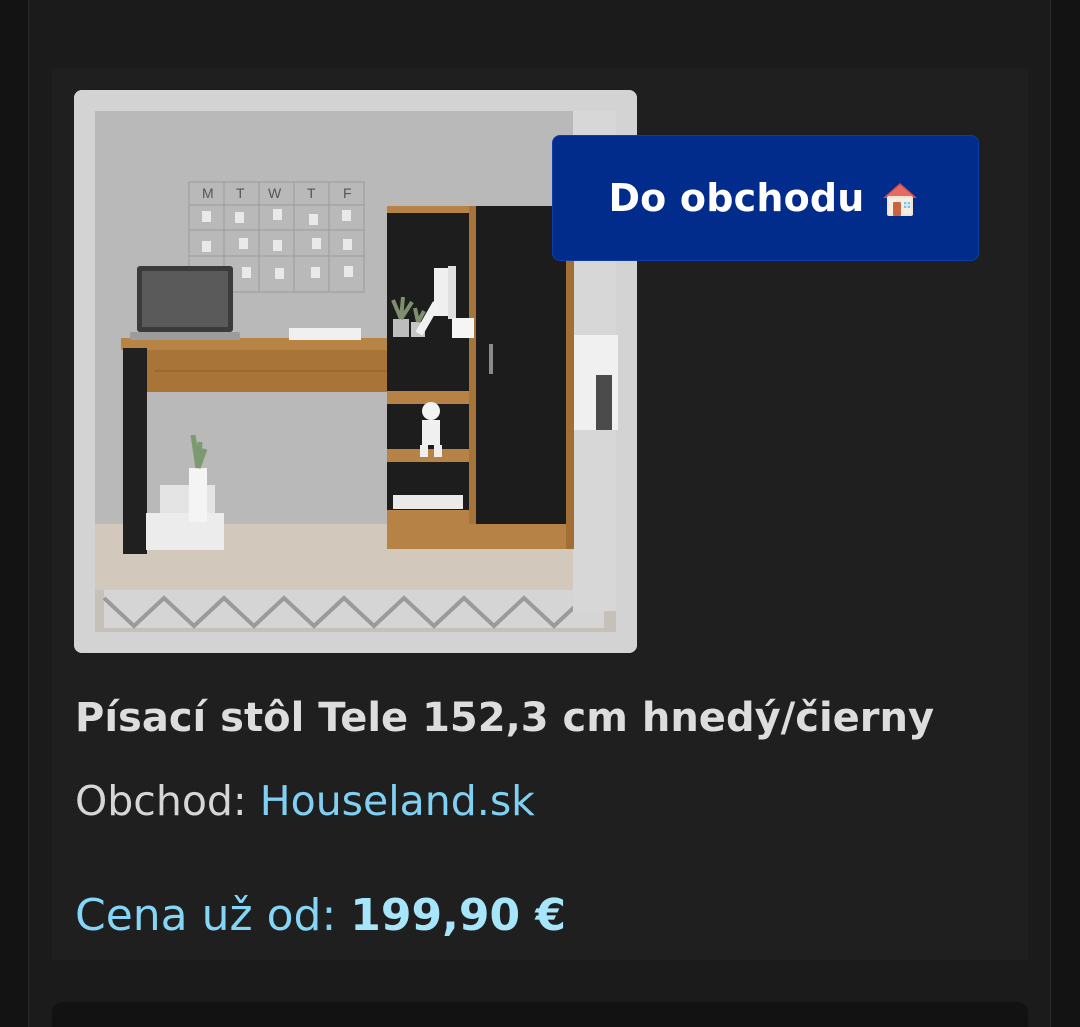 The height and width of the screenshot is (1027, 1080). Describe the element at coordinates (736, 198) in the screenshot. I see `go-to-shop-label: Do obchodu` at that location.